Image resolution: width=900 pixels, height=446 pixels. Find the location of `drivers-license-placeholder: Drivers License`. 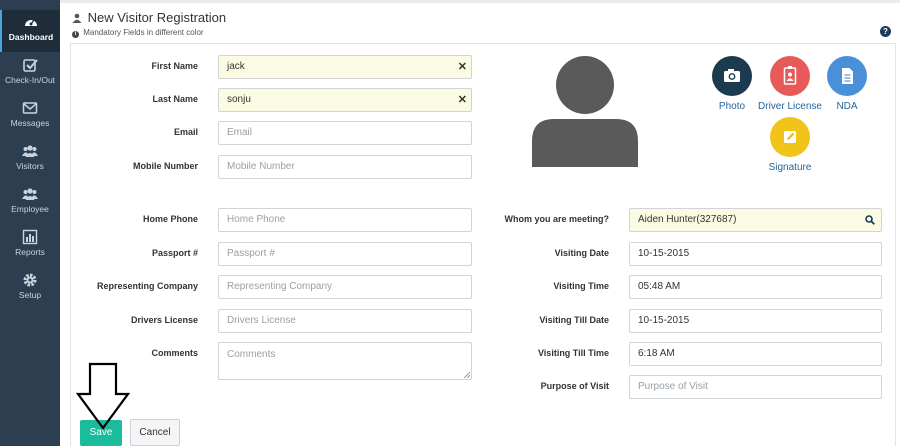

drivers-license-placeholder: Drivers License is located at coordinates (261, 320).